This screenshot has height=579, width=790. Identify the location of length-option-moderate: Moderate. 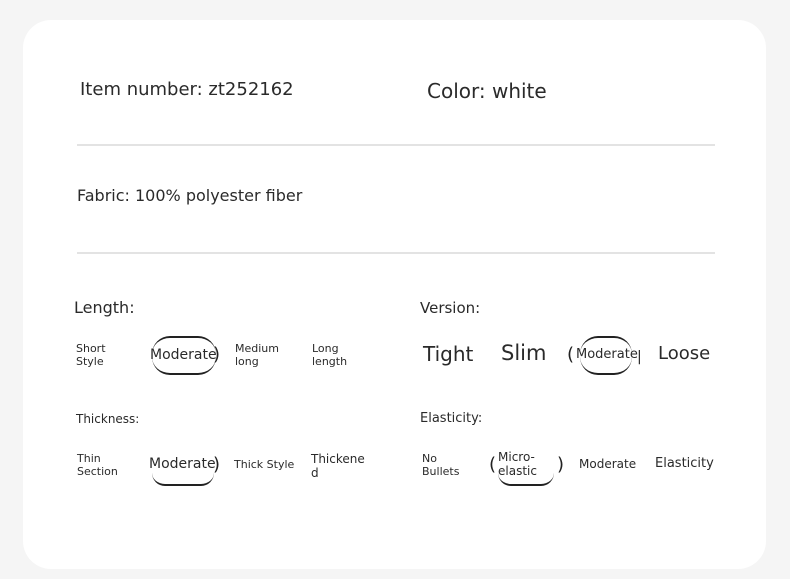
(183, 355).